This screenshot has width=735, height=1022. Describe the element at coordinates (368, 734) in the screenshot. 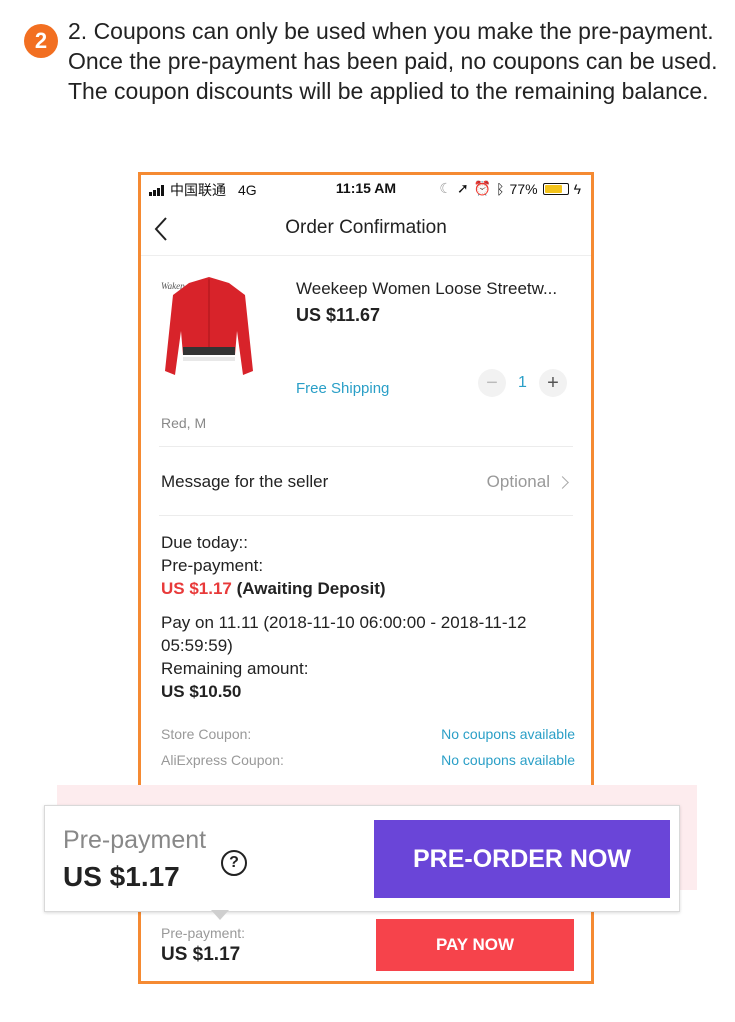

I see `store-coupon-row: Store Coupon: No coupons available` at that location.